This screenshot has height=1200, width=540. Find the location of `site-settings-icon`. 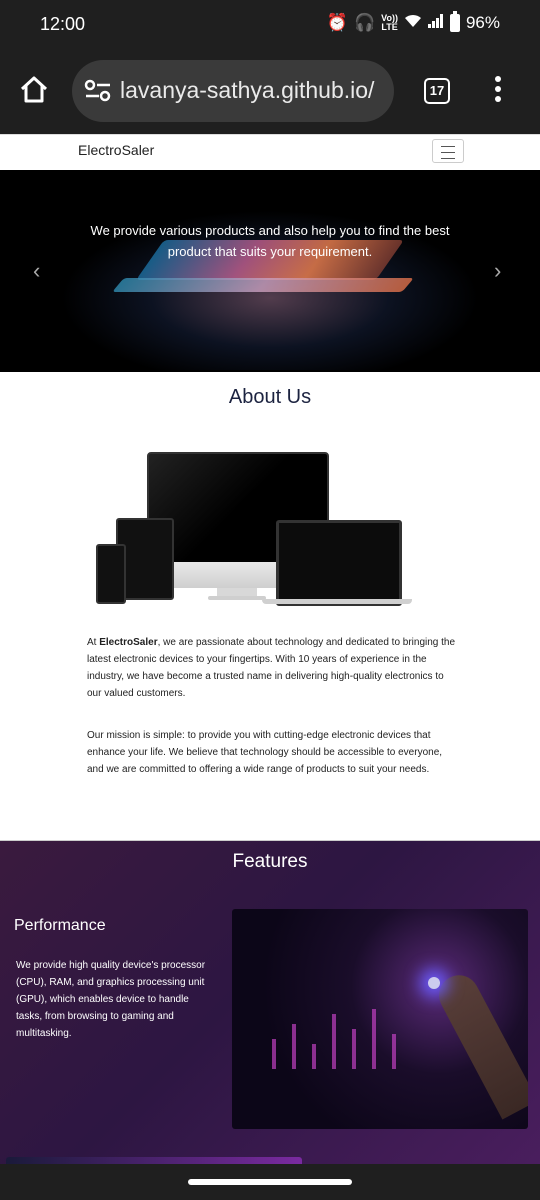

site-settings-icon is located at coordinates (98, 91).